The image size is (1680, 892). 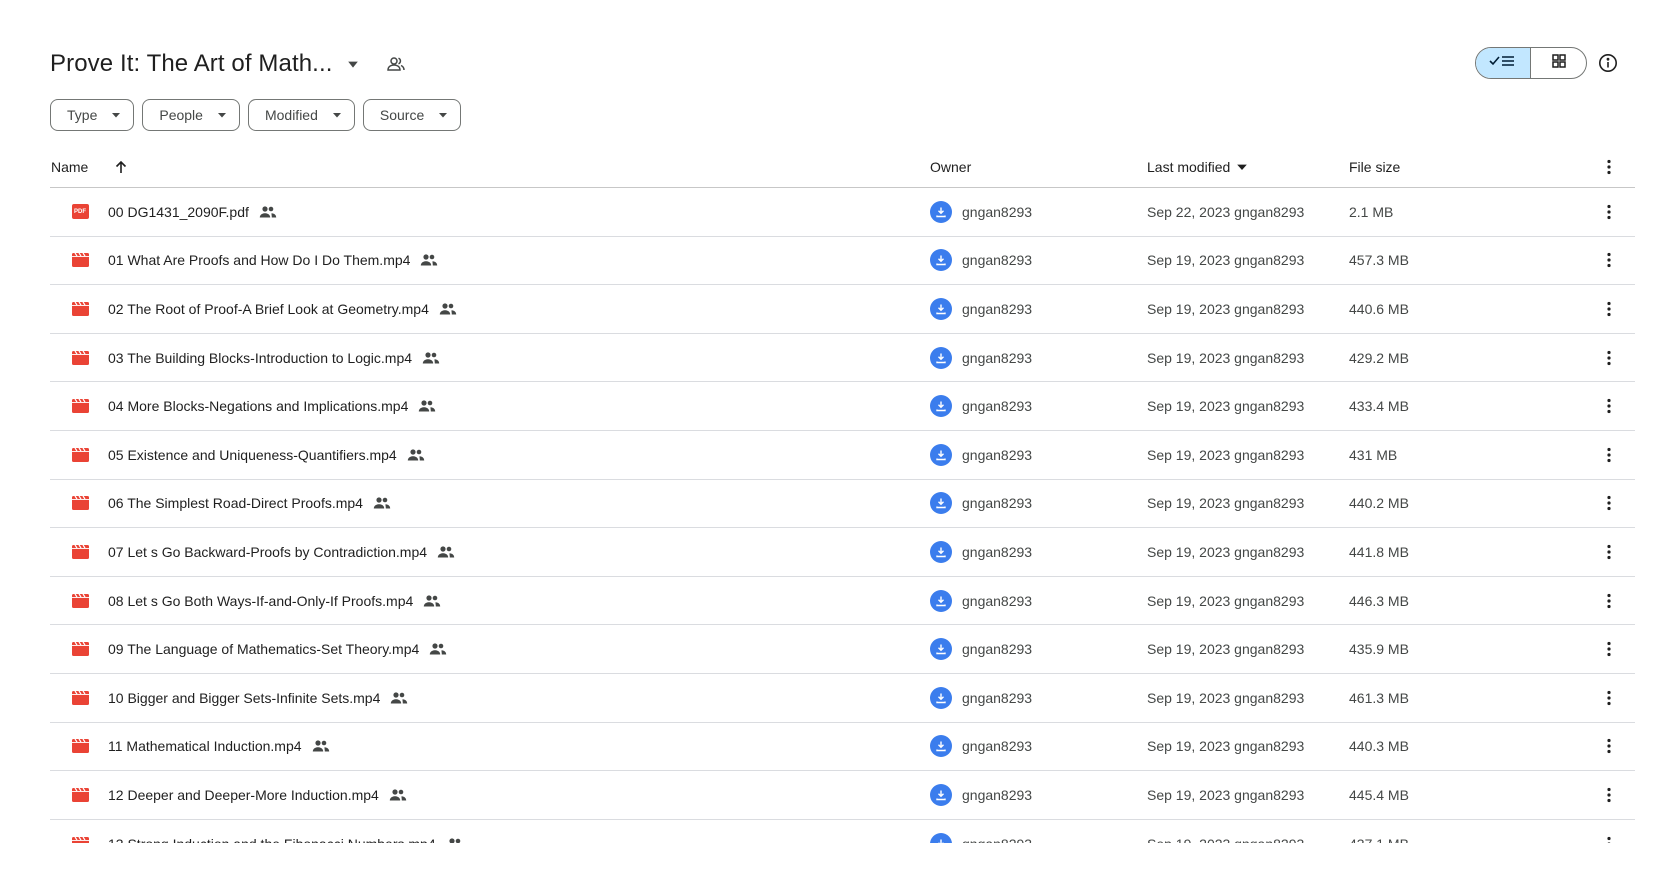 I want to click on file-size-cell: 429.2 MB, so click(x=1379, y=358).